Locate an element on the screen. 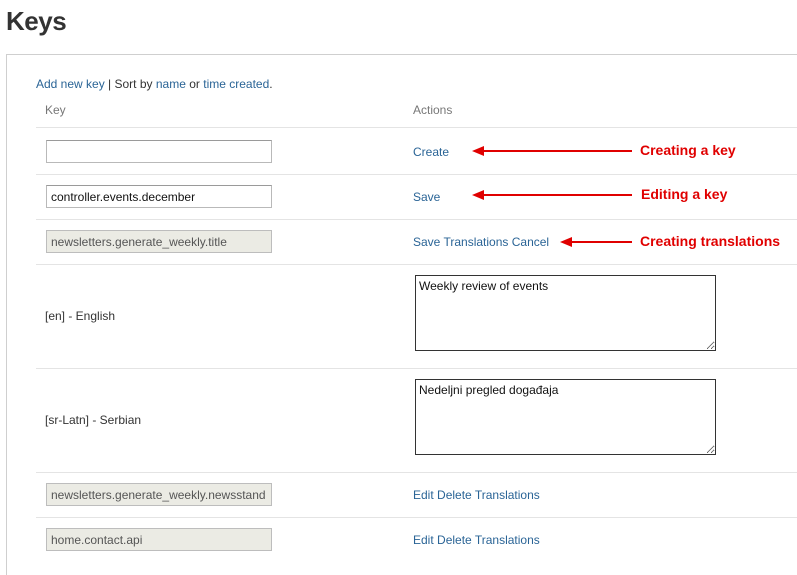 The height and width of the screenshot is (575, 797). translation-textarea-en: Weekly review of events is located at coordinates (565, 313).